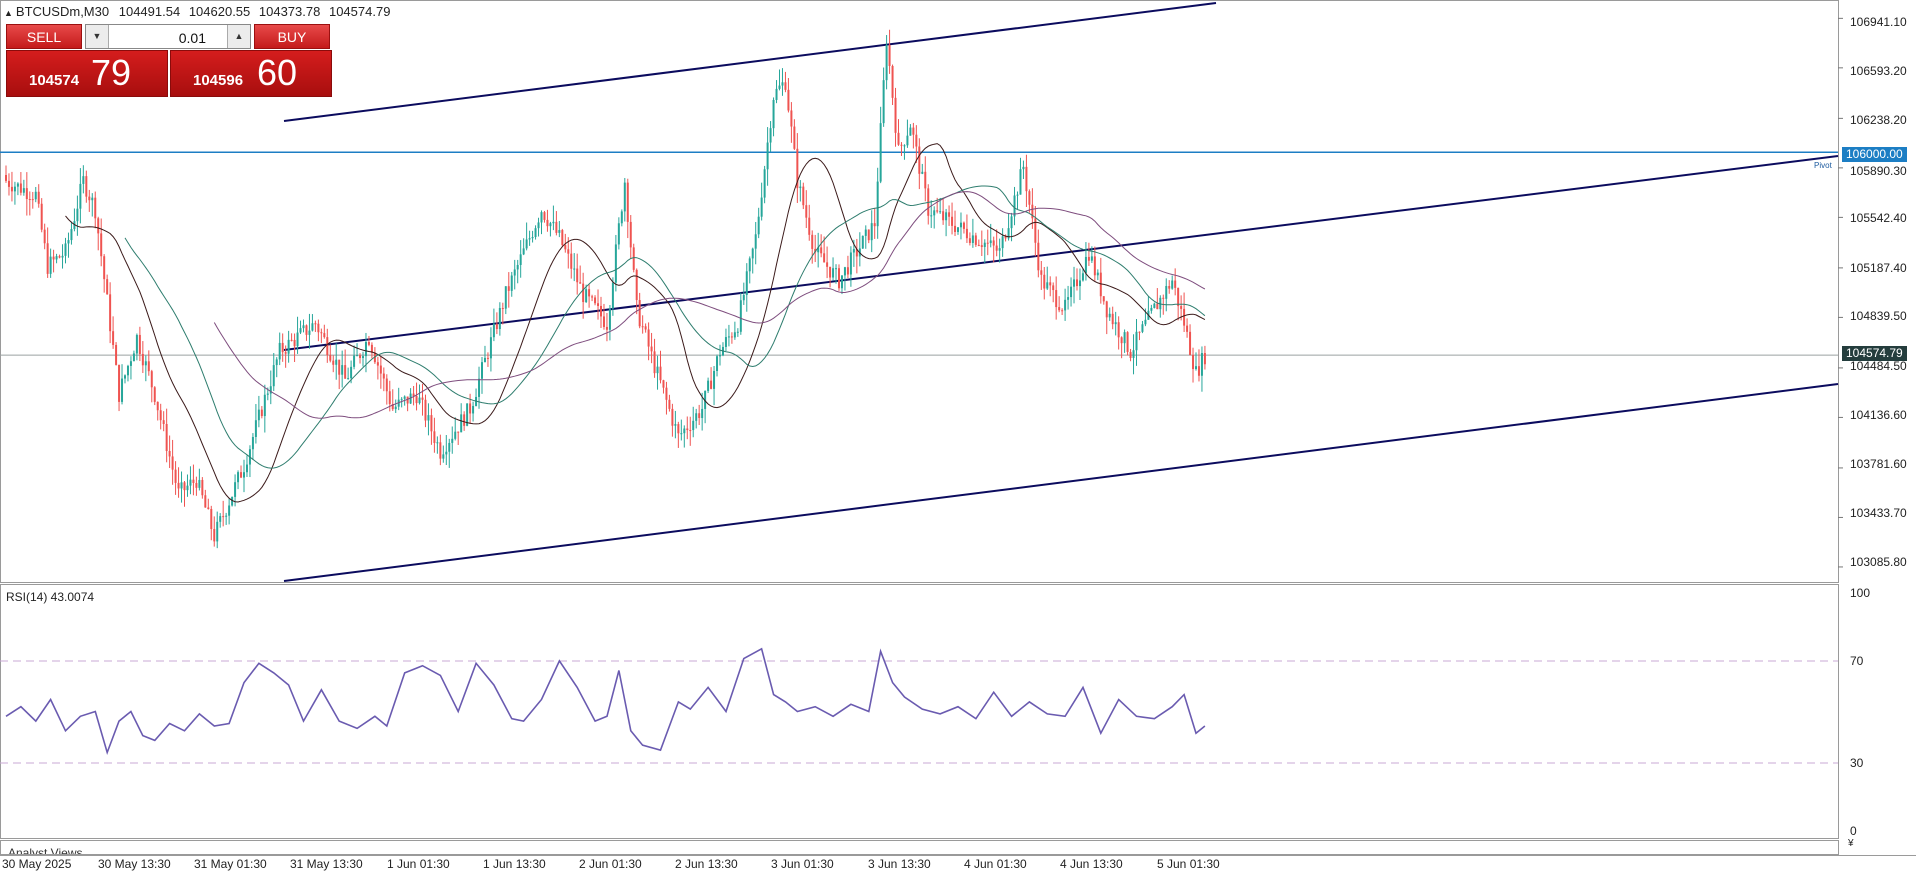 This screenshot has width=1916, height=874. I want to click on symbol-label: BTCUSDm,M30, so click(62, 11).